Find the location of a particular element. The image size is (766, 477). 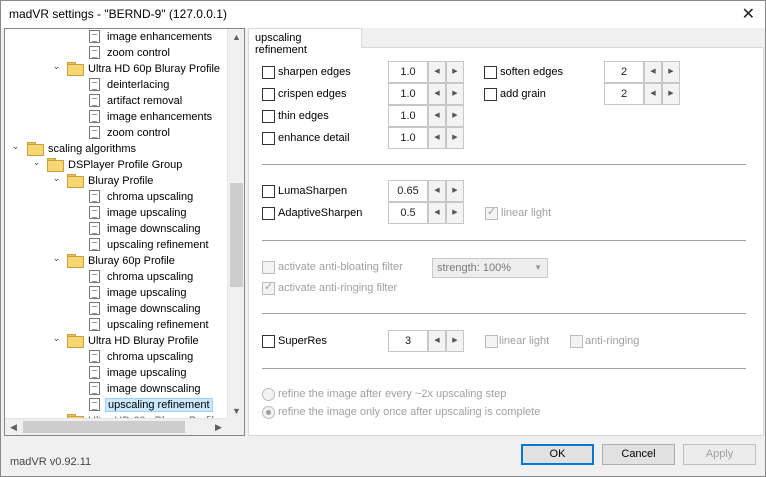

tab-upscaling-refinement: upscaling refinement is located at coordinates (305, 42).